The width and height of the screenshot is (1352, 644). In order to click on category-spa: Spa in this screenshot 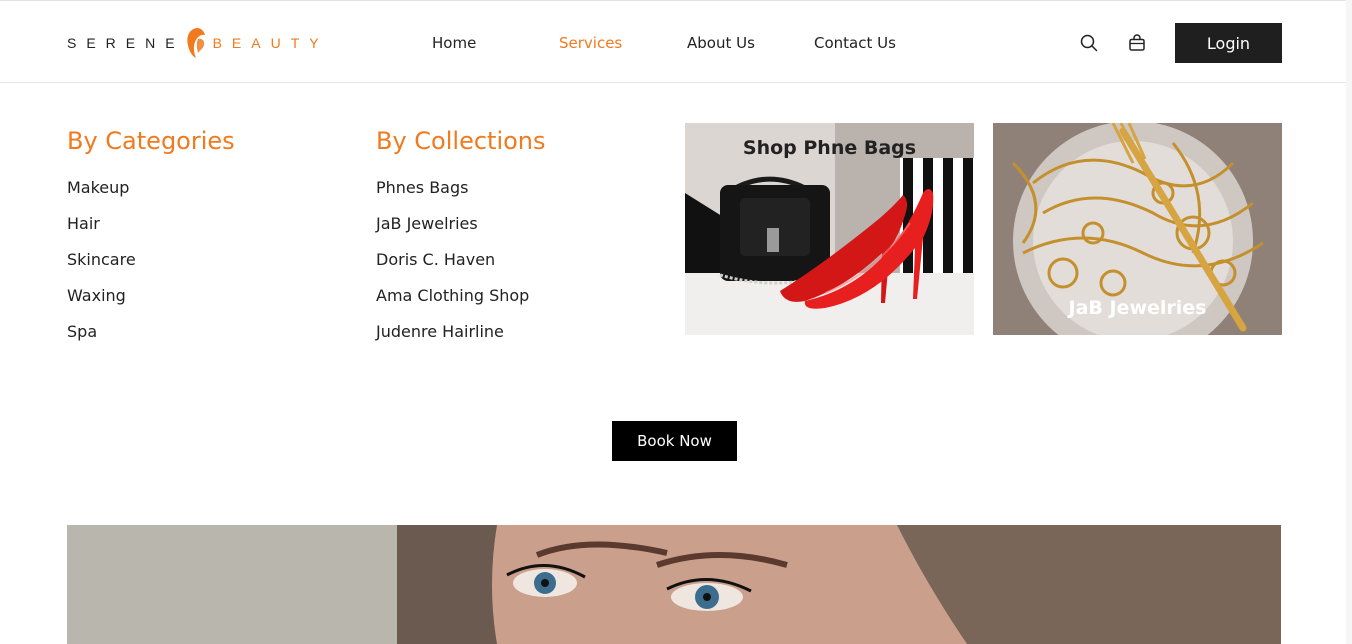, I will do `click(101, 340)`.